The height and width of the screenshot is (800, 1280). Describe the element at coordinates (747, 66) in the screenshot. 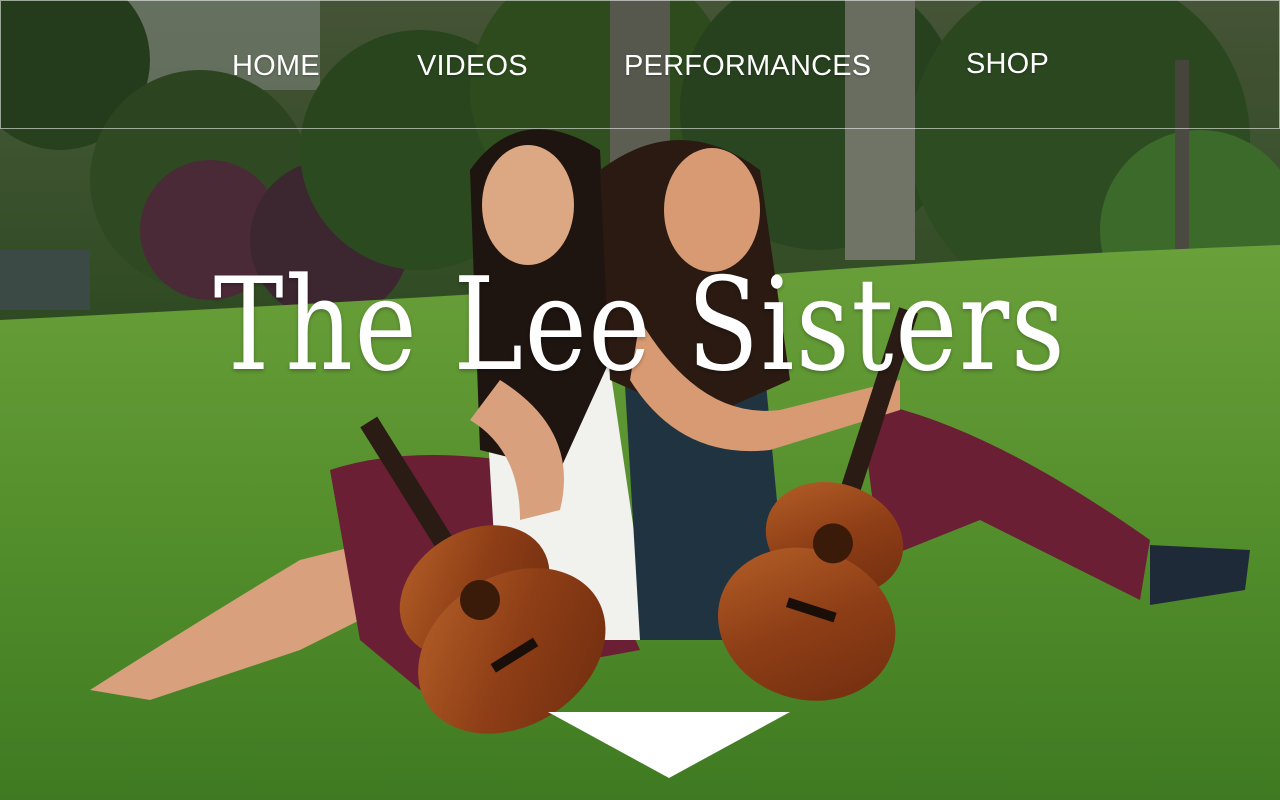

I see `nav-link-performances: PERFORMANCES` at that location.